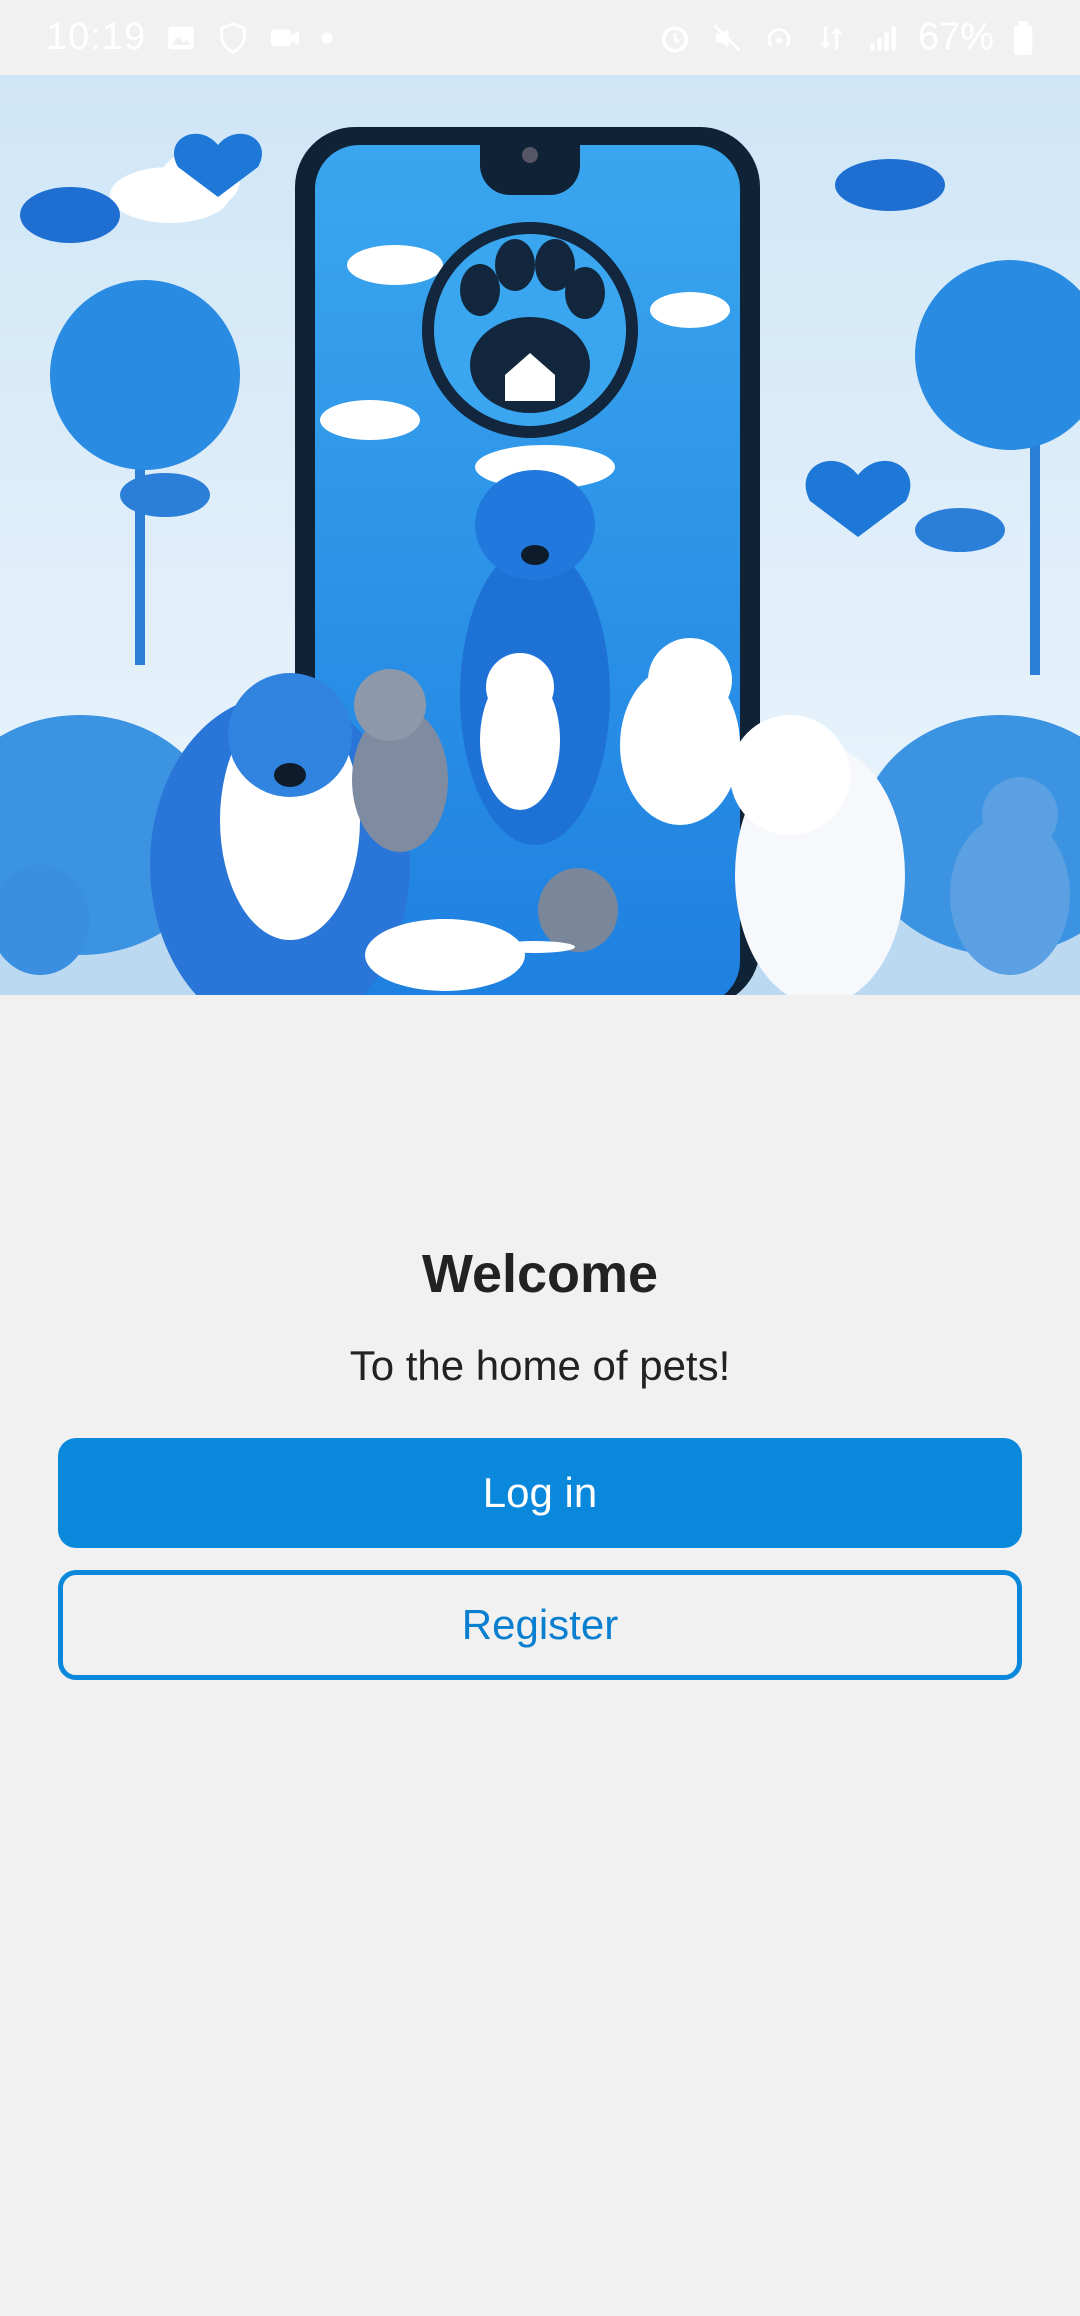 Image resolution: width=1080 pixels, height=2316 pixels. Describe the element at coordinates (890, 185) in the screenshot. I see `bird-right` at that location.